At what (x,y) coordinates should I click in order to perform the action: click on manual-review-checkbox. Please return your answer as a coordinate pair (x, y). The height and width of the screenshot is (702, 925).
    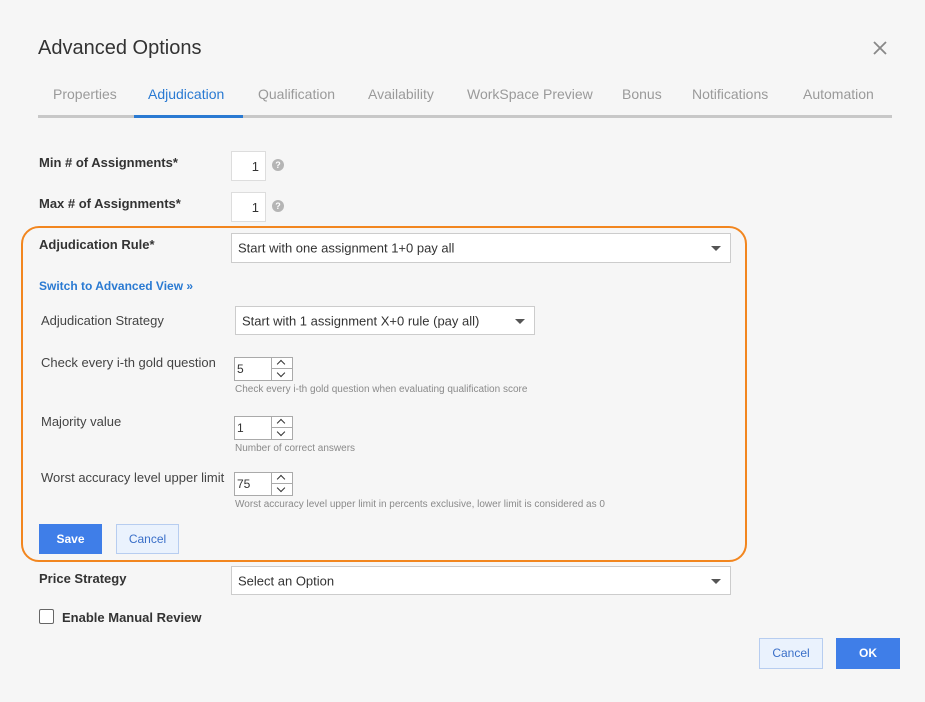
    Looking at the image, I should click on (46, 616).